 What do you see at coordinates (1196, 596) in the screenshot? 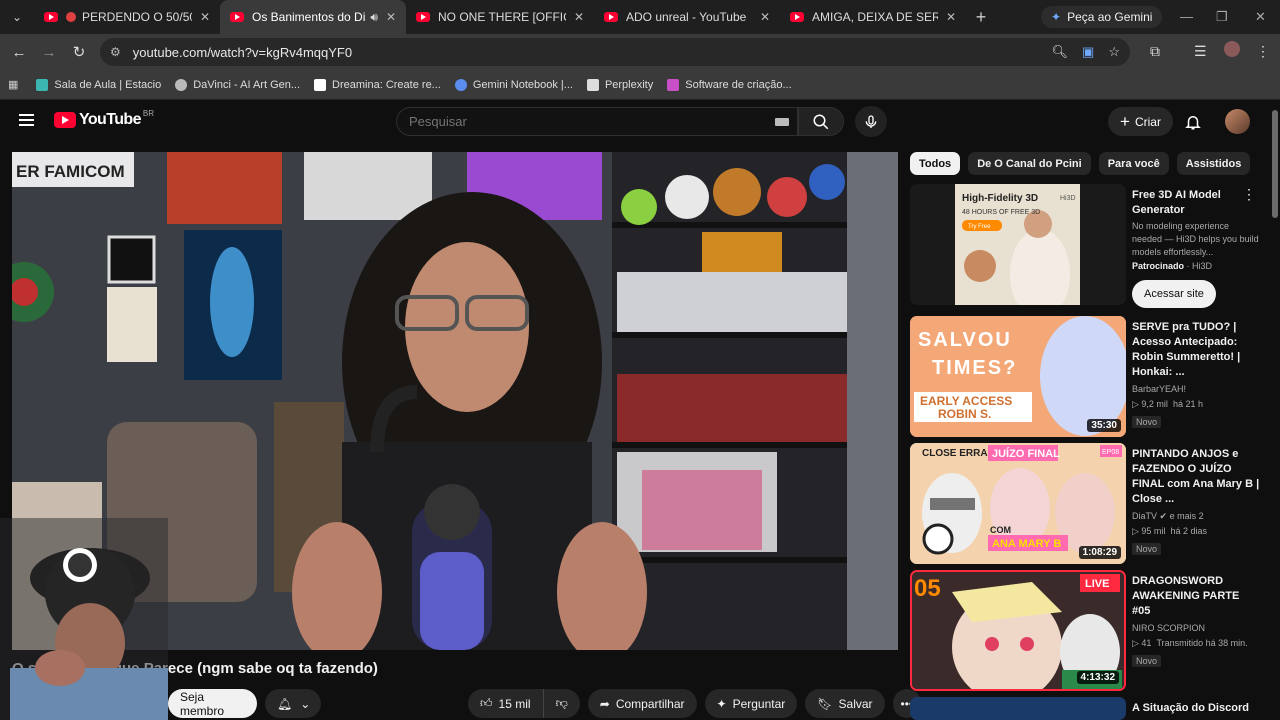
I see `rec-title: DRAGONSWORD AWAKENING PARTE #05` at bounding box center [1196, 596].